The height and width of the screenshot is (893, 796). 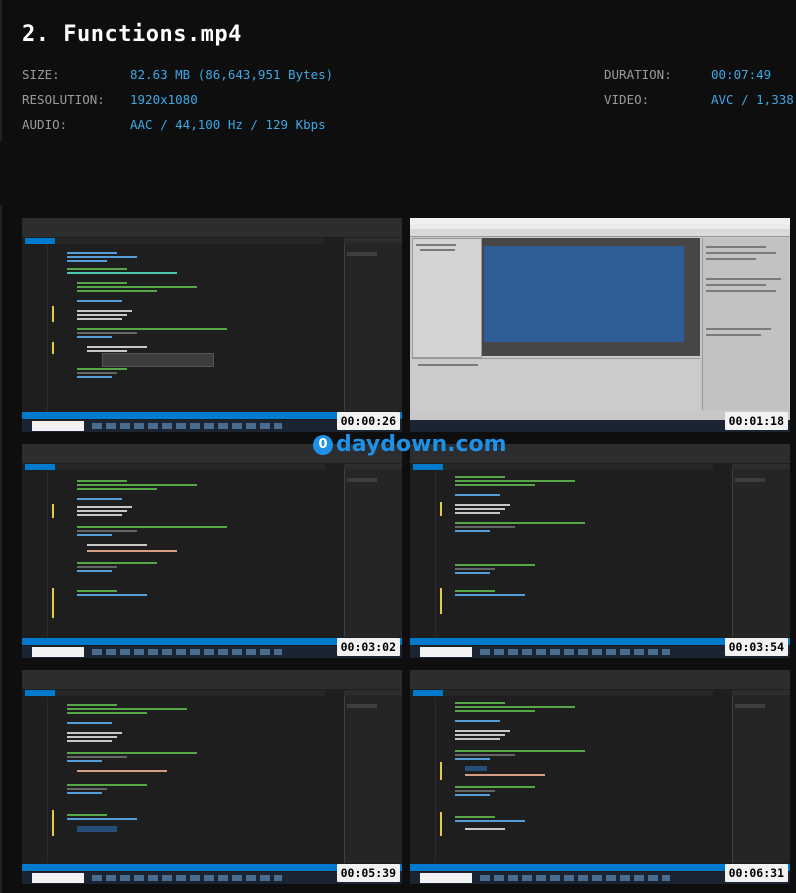 I want to click on size-value: 82.63 MB (86,643,951 Bytes), so click(x=232, y=74).